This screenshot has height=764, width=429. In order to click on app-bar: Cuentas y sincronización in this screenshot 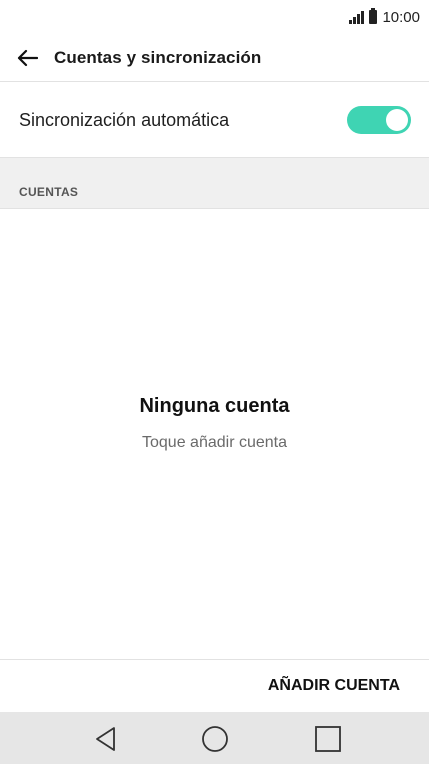, I will do `click(214, 58)`.